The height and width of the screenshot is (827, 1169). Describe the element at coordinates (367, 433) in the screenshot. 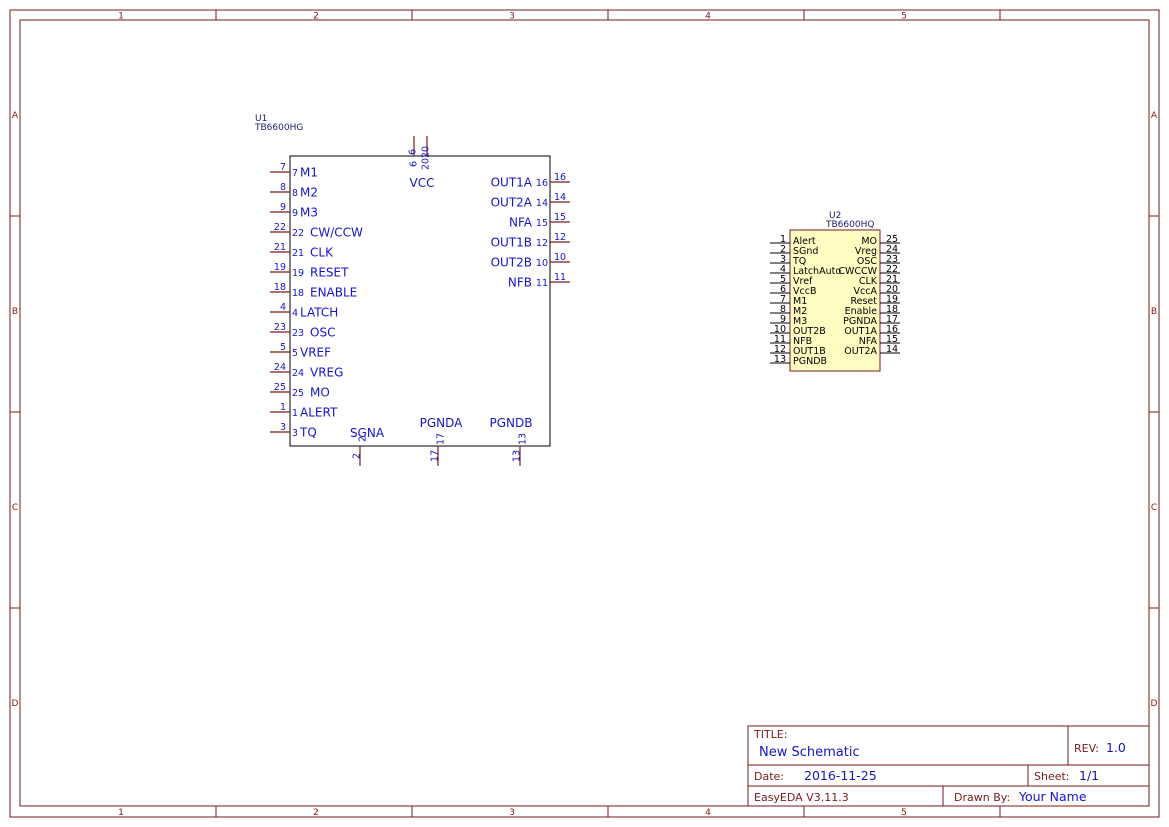

I see `u1-pin-name: SGNA` at that location.